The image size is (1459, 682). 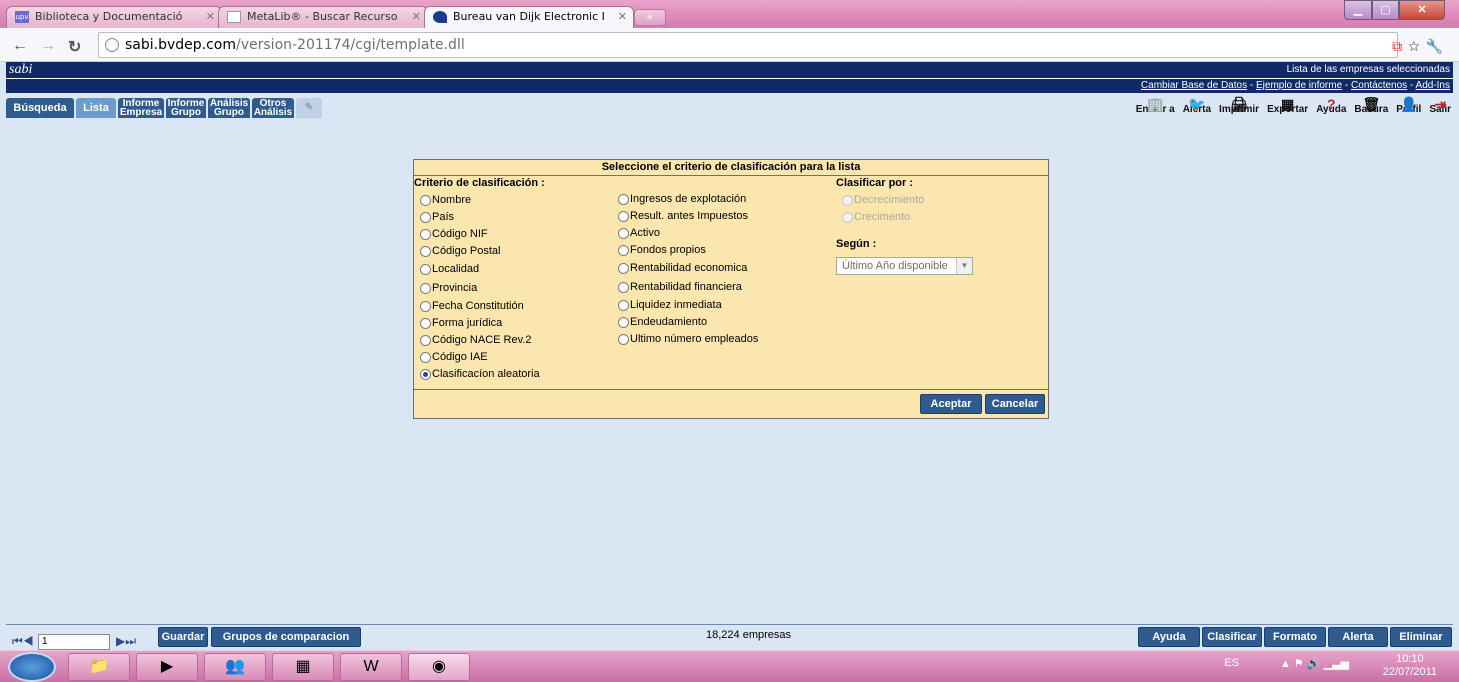 What do you see at coordinates (722, 233) in the screenshot?
I see `radio-activo: Activo` at bounding box center [722, 233].